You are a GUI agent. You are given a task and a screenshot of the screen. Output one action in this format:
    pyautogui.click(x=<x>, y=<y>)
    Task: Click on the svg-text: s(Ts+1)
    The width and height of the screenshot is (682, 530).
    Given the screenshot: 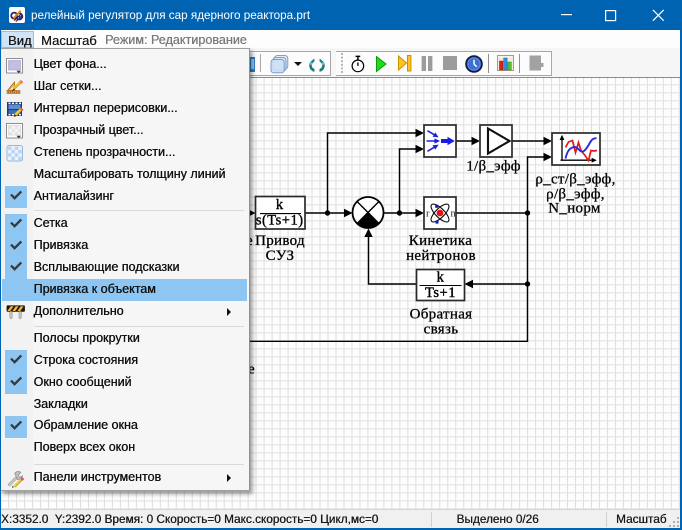 What is the action you would take?
    pyautogui.click(x=280, y=221)
    